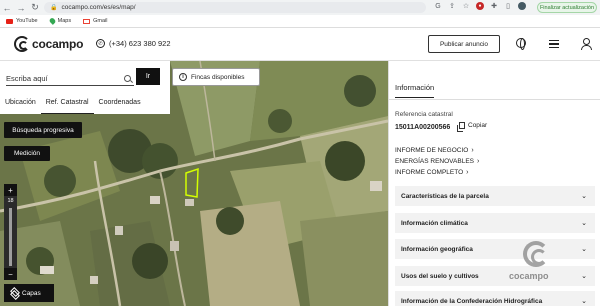 The image size is (600, 306). Describe the element at coordinates (478, 125) in the screenshot. I see `copy-label: Copiar` at that location.